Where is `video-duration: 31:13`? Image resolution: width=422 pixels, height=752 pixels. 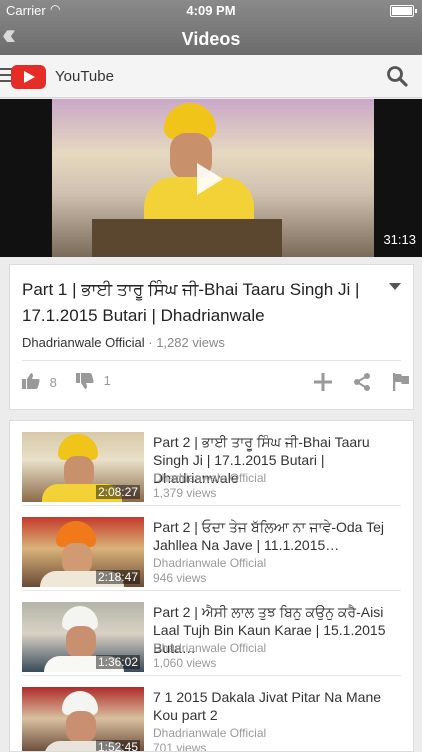 video-duration: 31:13 is located at coordinates (399, 239).